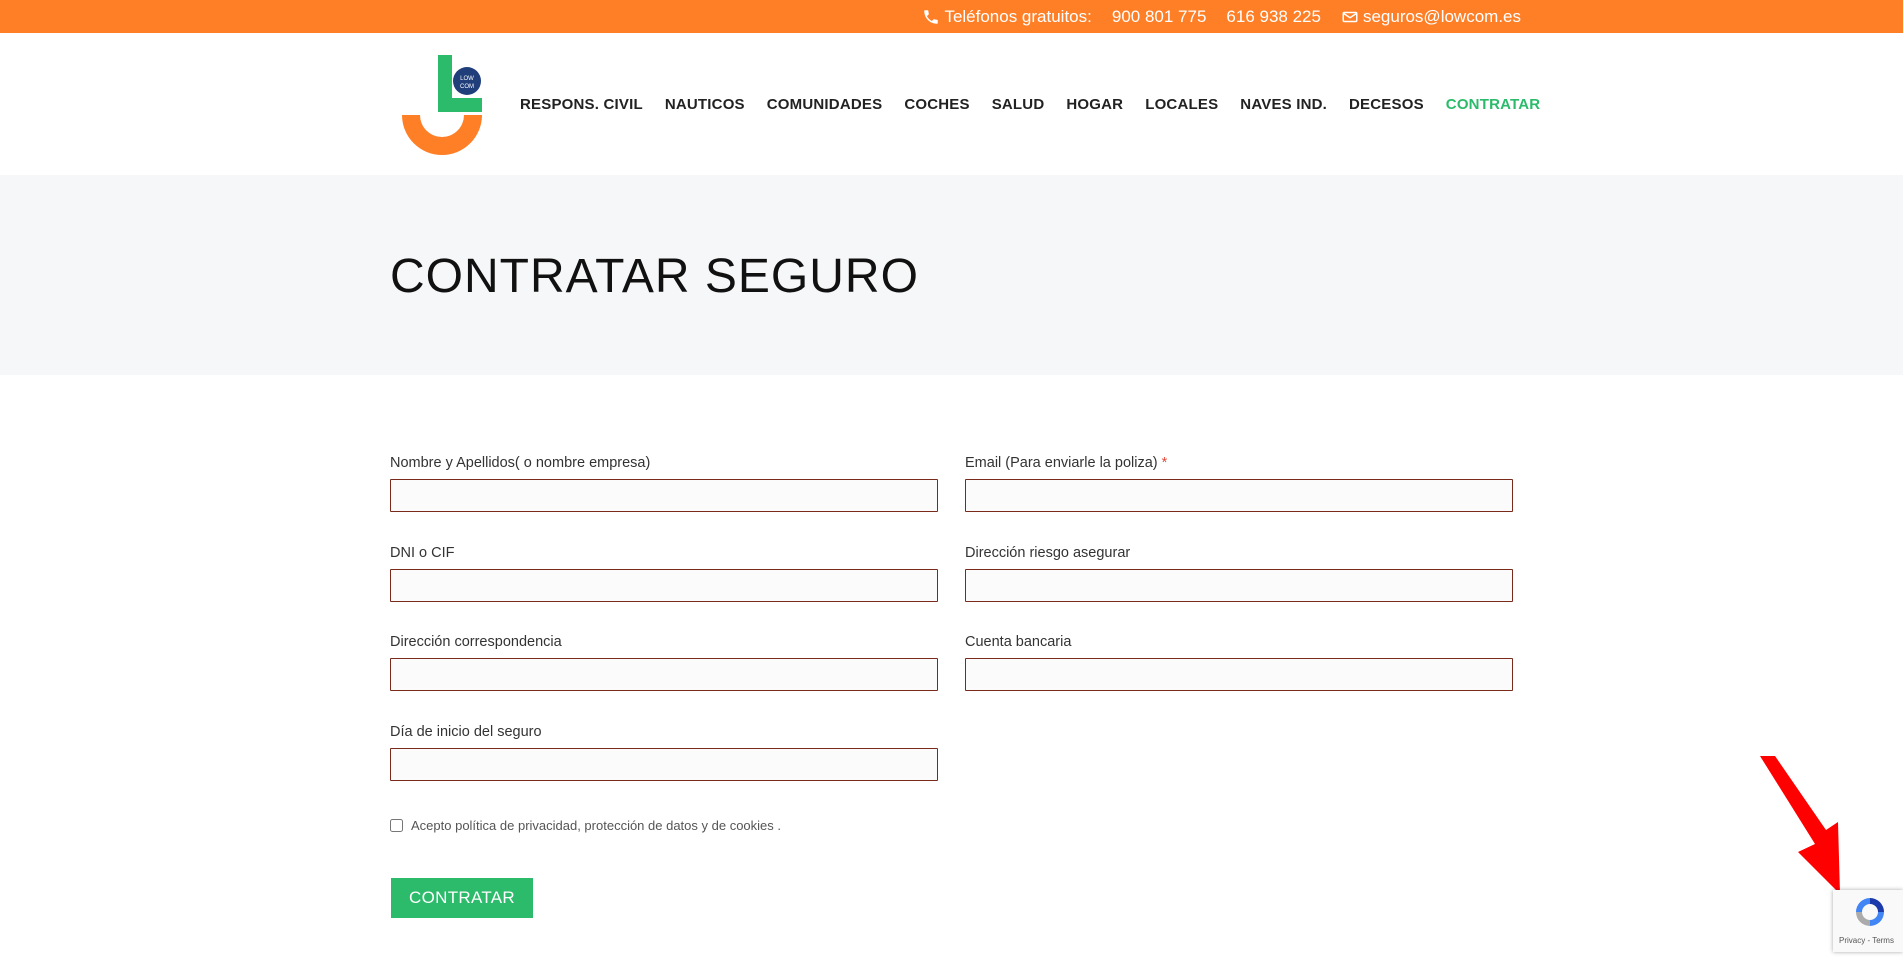  Describe the element at coordinates (396, 825) in the screenshot. I see `consent-checkbox` at that location.